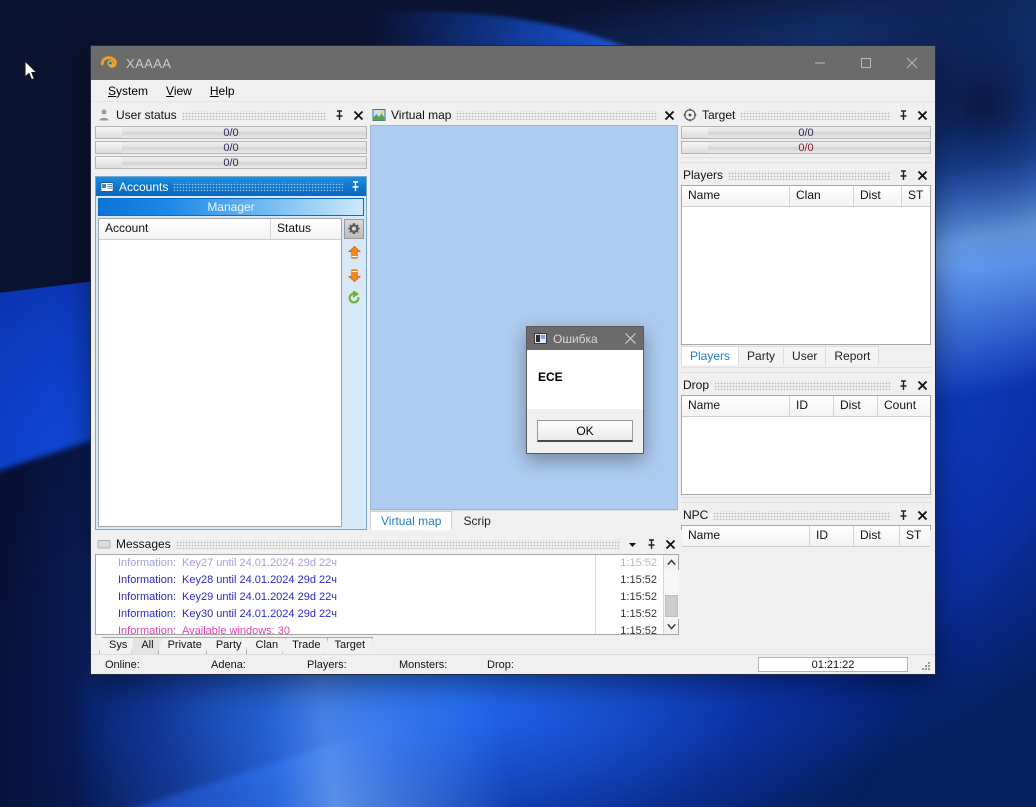 This screenshot has width=1036, height=807. I want to click on drop-header: Drop, so click(806, 385).